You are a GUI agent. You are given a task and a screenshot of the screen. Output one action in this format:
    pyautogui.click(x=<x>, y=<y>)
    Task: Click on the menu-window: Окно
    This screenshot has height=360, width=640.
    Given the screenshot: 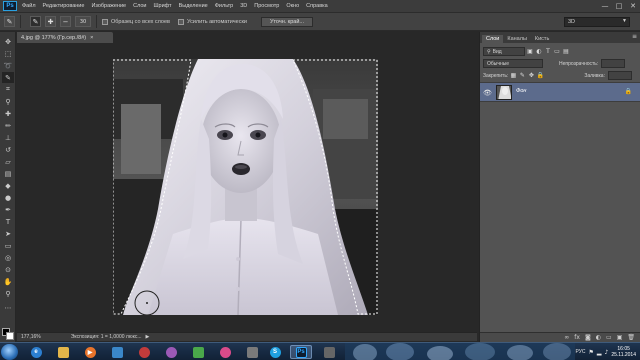 What is the action you would take?
    pyautogui.click(x=292, y=6)
    